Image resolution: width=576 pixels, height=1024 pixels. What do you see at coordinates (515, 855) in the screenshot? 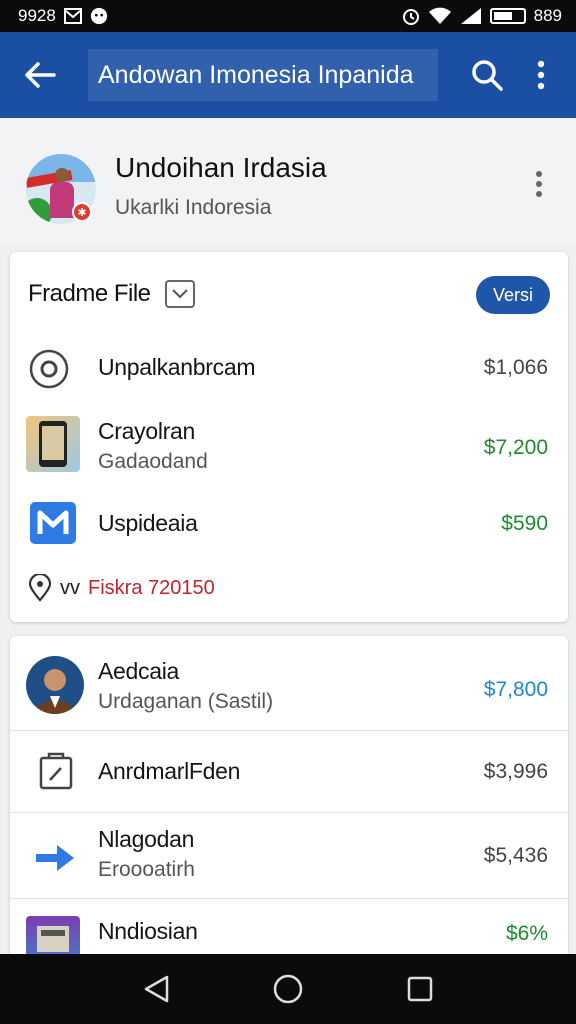
I see `item-amount: $5,436` at bounding box center [515, 855].